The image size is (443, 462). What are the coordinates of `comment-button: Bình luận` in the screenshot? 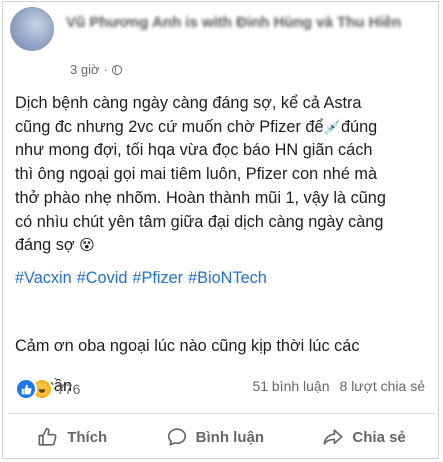 It's located at (215, 437).